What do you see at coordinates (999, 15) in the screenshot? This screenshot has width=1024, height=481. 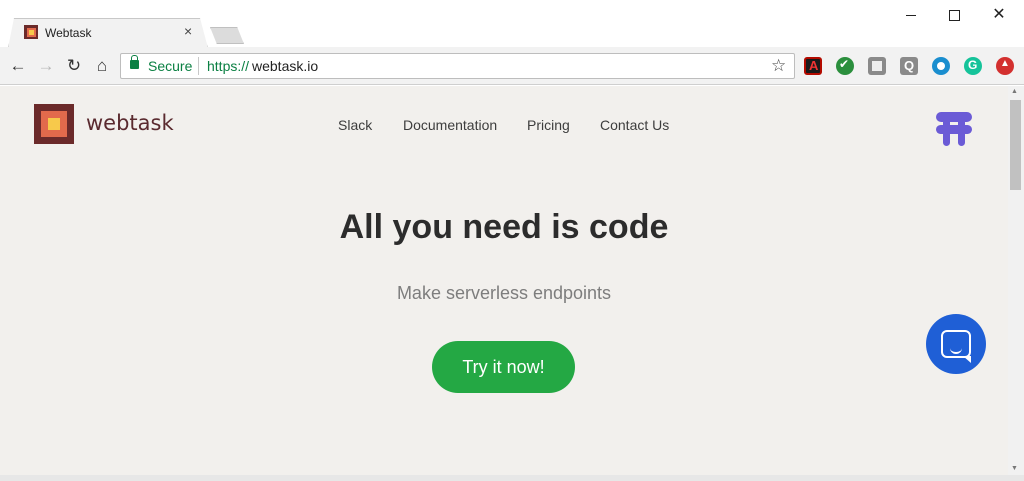 I see `window-close-button: ✕` at bounding box center [999, 15].